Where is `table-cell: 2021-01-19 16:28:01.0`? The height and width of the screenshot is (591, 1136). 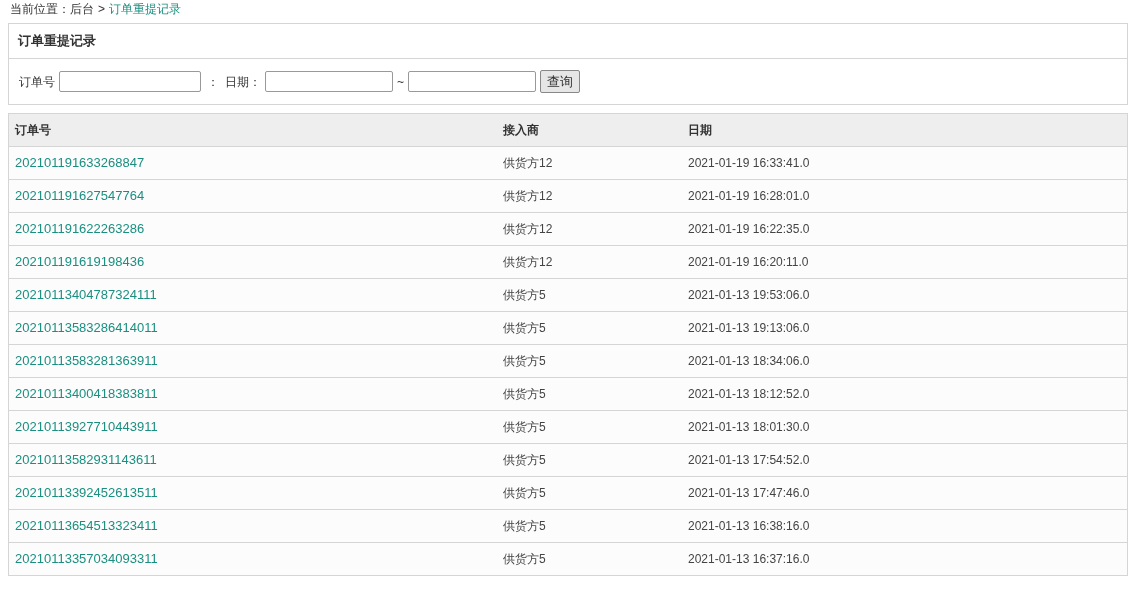
table-cell: 2021-01-19 16:28:01.0 is located at coordinates (749, 196).